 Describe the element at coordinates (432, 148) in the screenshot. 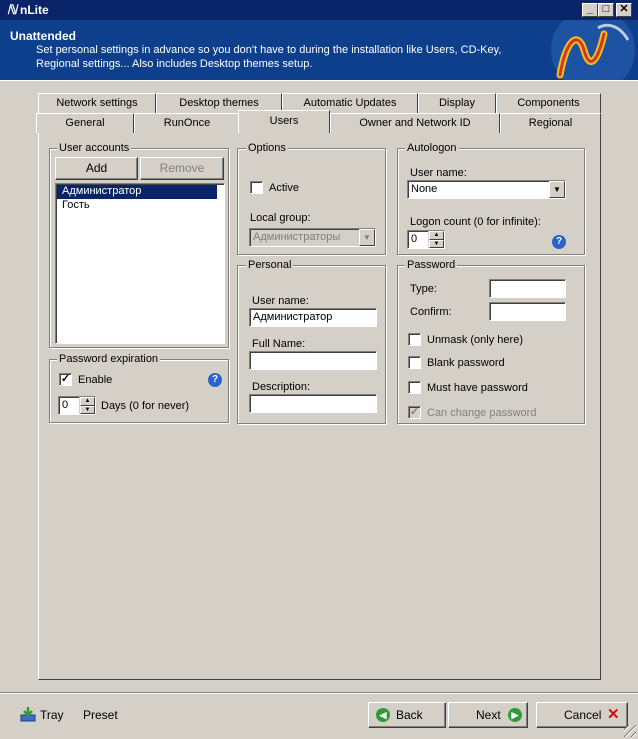

I see `autologon-title: Autologon` at that location.